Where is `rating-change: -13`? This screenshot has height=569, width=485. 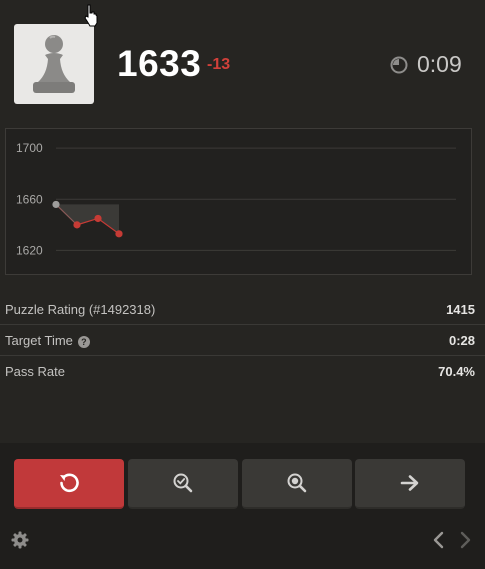
rating-change: -13 is located at coordinates (219, 64).